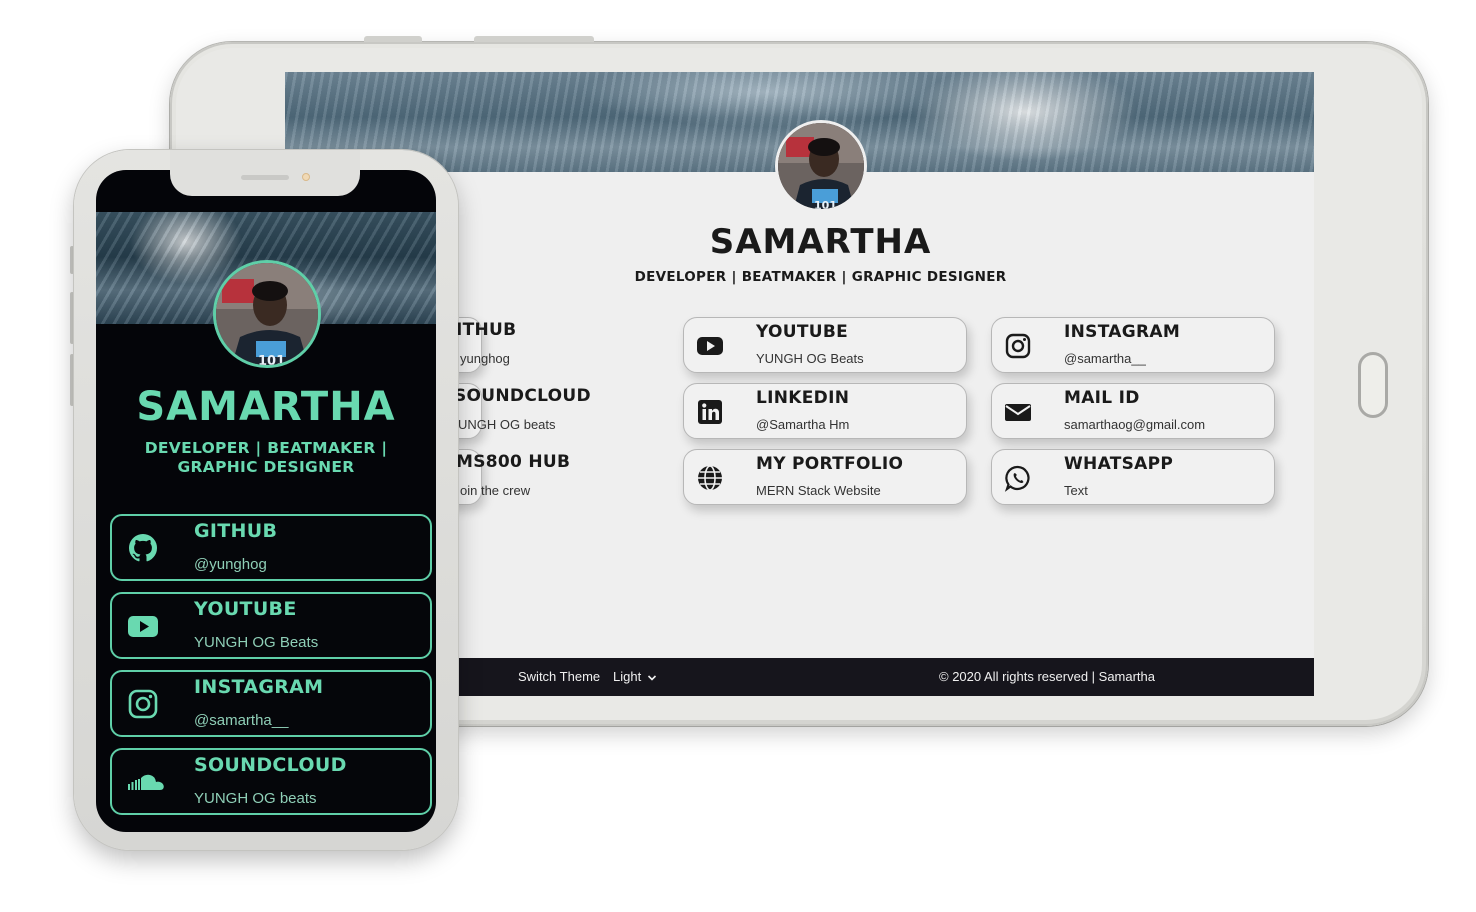  I want to click on copyright-text: © 2020 All rights reserved | Samartha, so click(1047, 676).